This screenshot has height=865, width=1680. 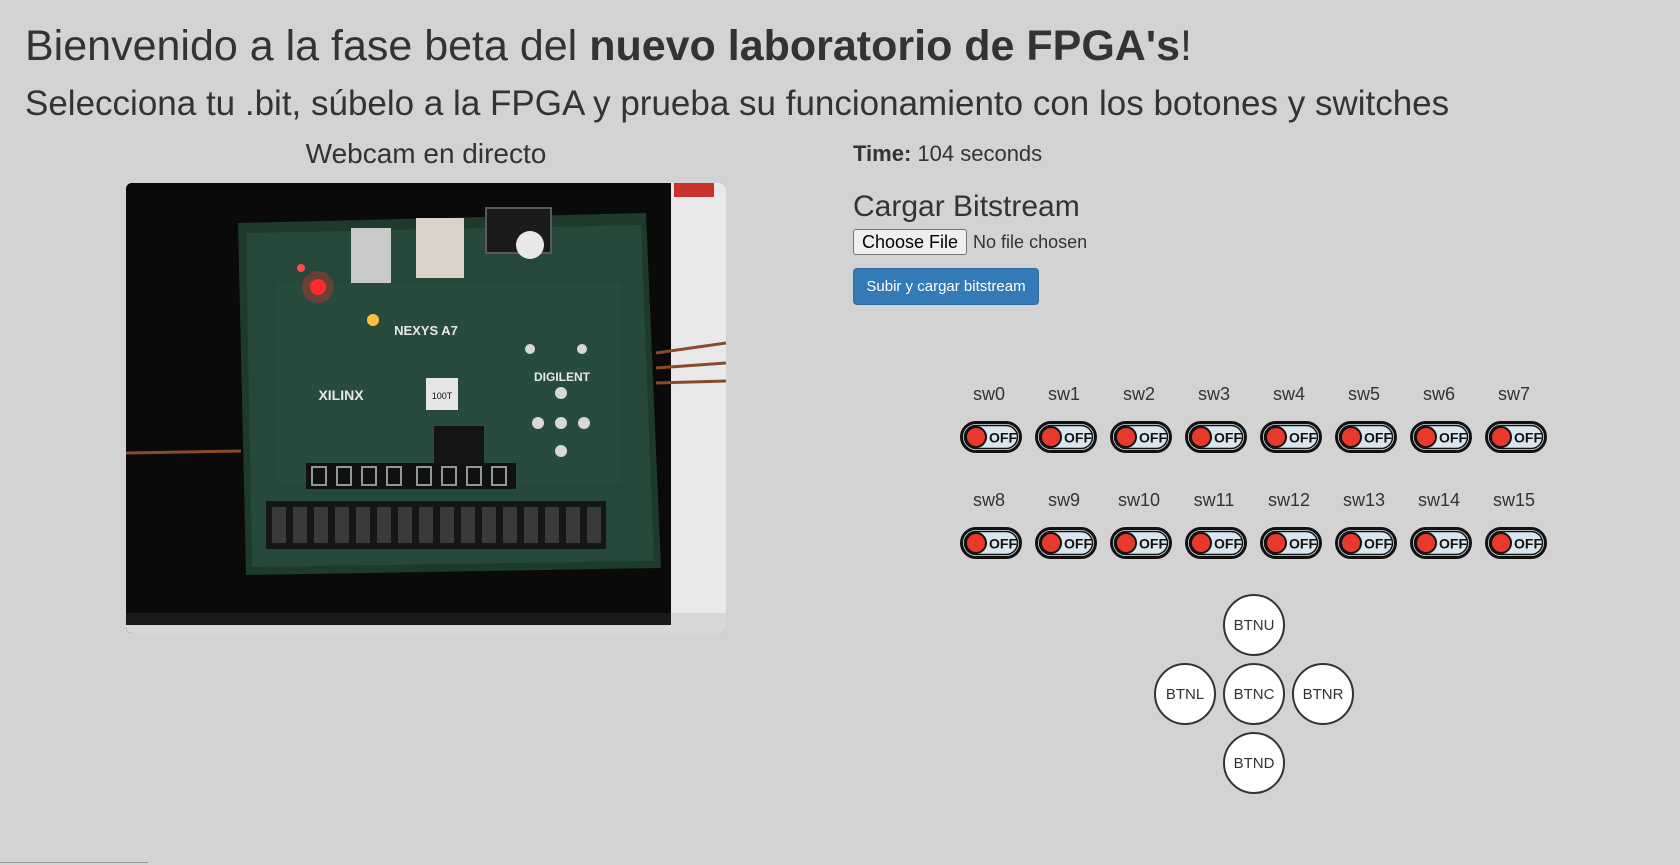 What do you see at coordinates (1453, 438) in the screenshot?
I see `switch-state-sw6: OFF` at bounding box center [1453, 438].